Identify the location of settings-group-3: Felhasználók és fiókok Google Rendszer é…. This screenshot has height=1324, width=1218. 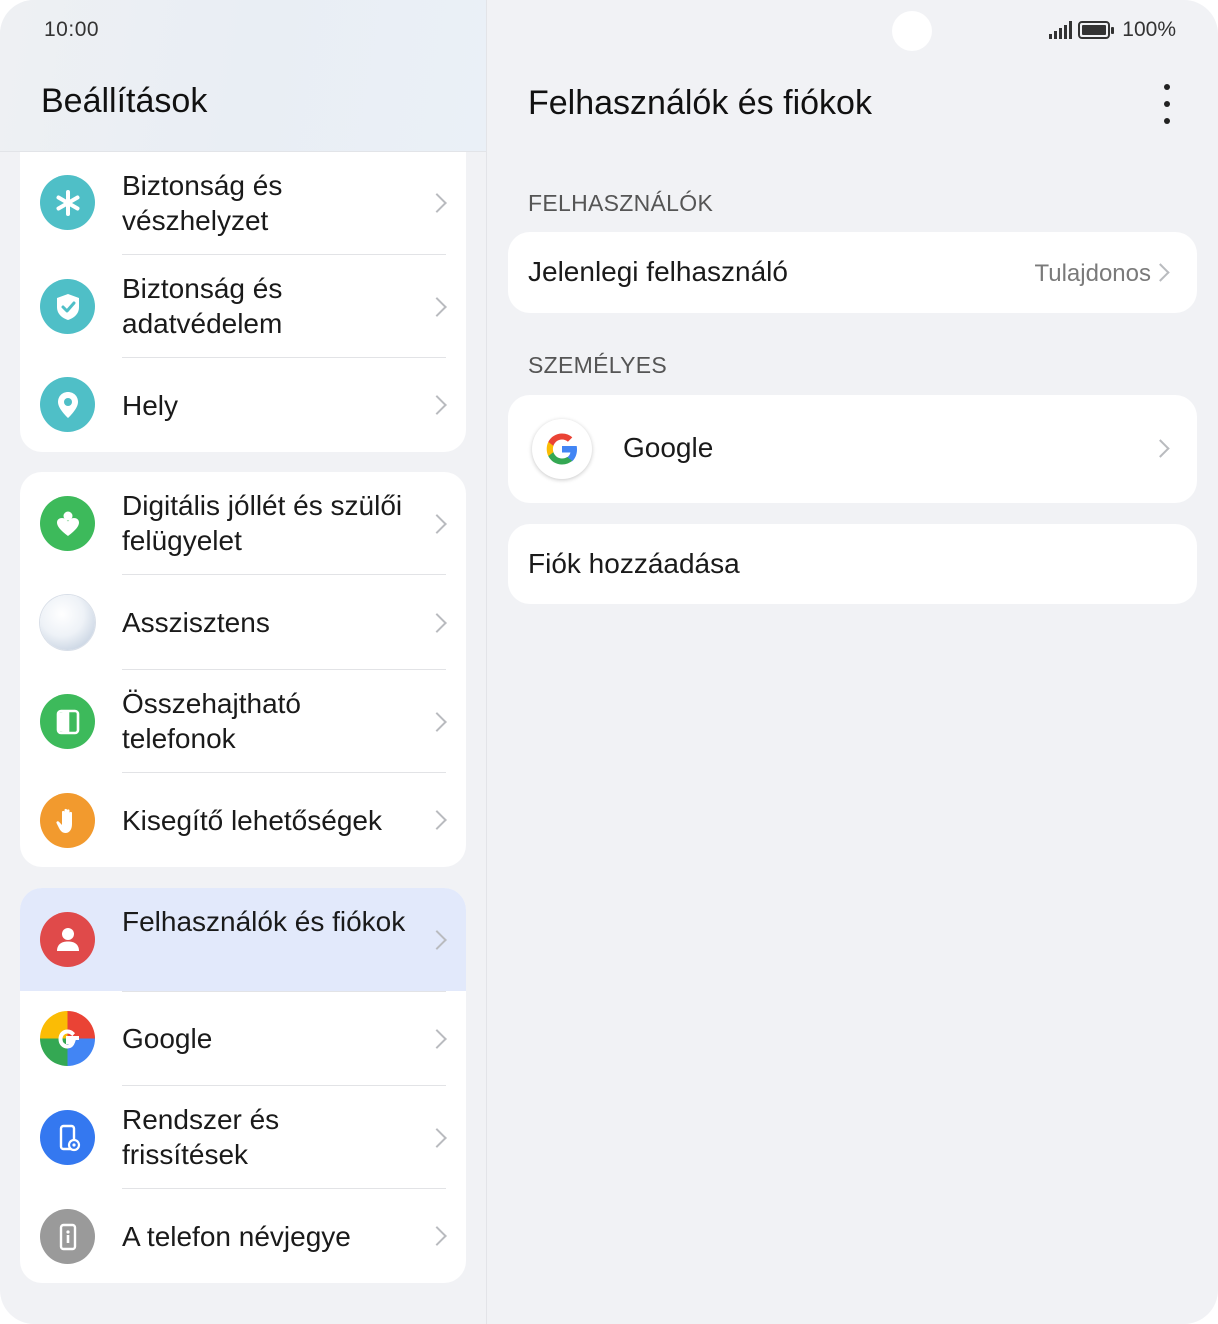
(243, 1085).